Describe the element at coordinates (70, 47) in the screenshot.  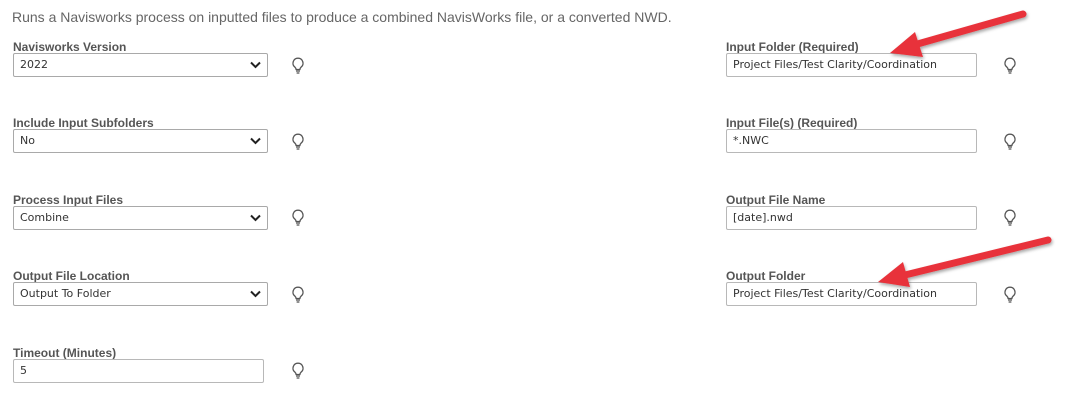
I see `field-label: Navisworks Version` at that location.